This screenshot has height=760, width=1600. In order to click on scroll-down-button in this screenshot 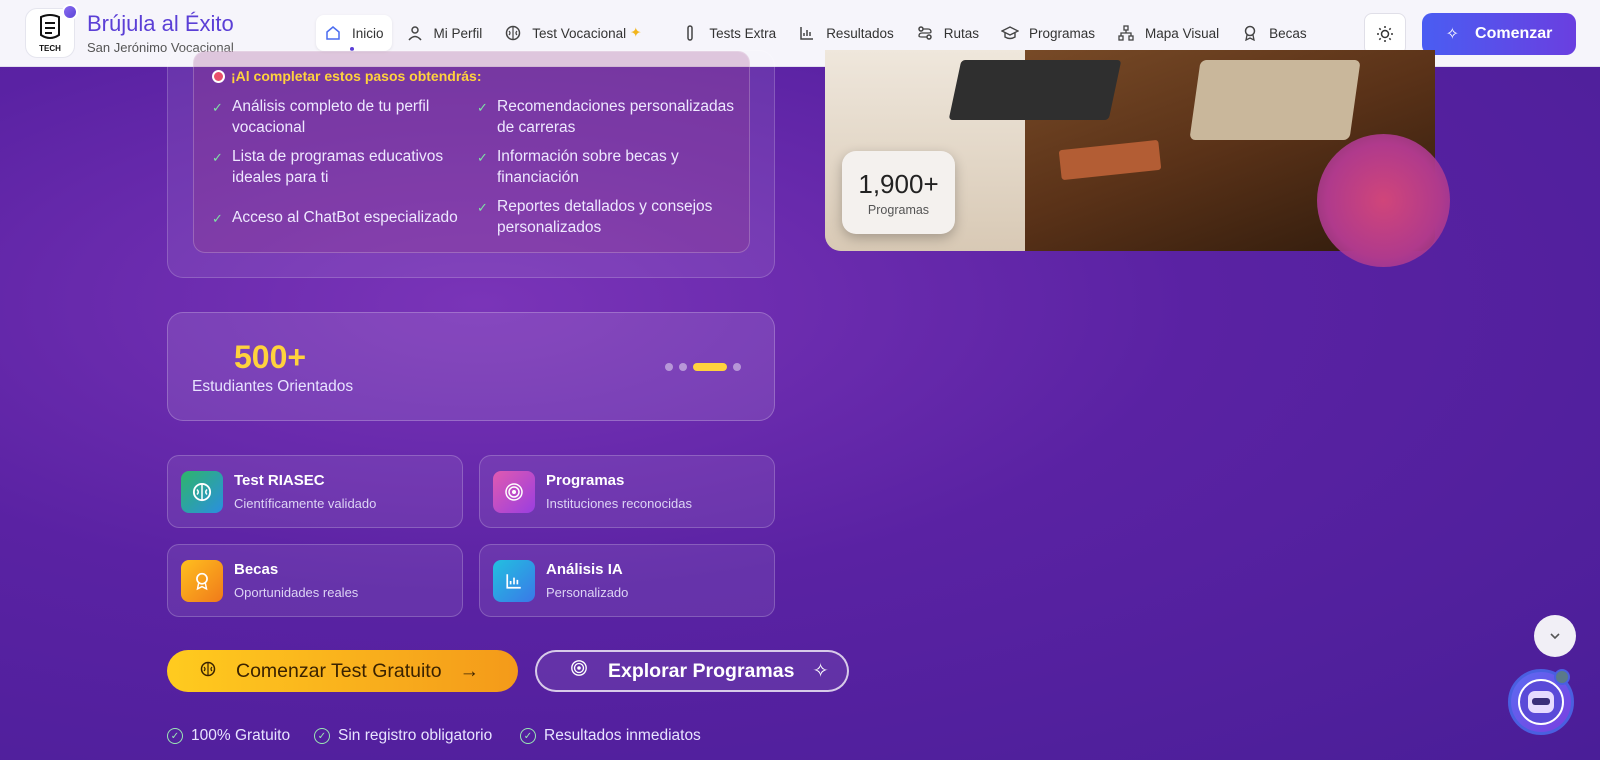, I will do `click(1555, 636)`.